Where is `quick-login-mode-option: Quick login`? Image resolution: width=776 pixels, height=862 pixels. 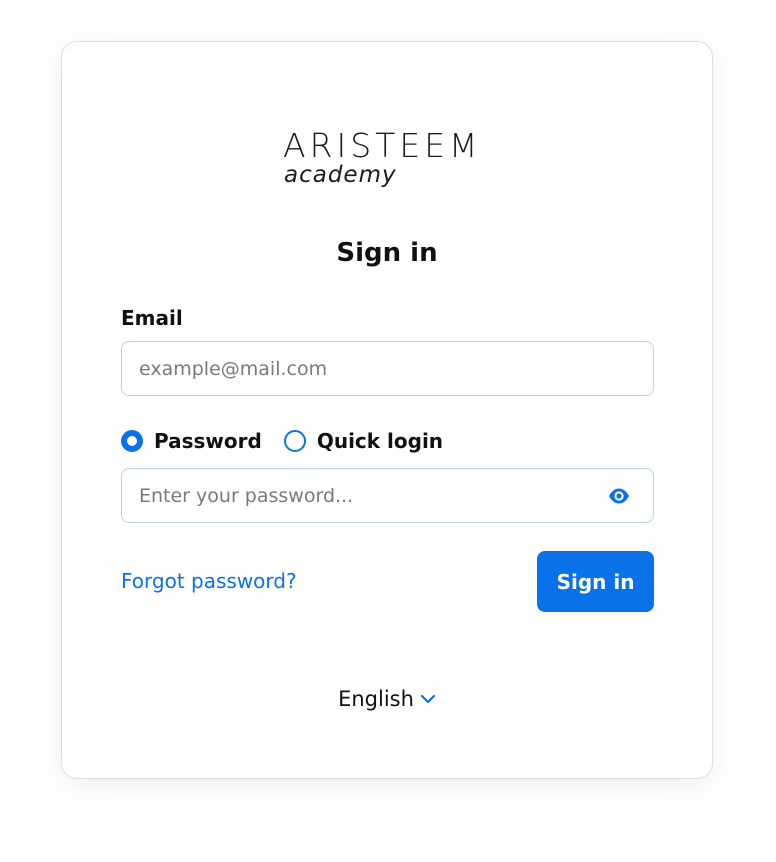
quick-login-mode-option: Quick login is located at coordinates (363, 441).